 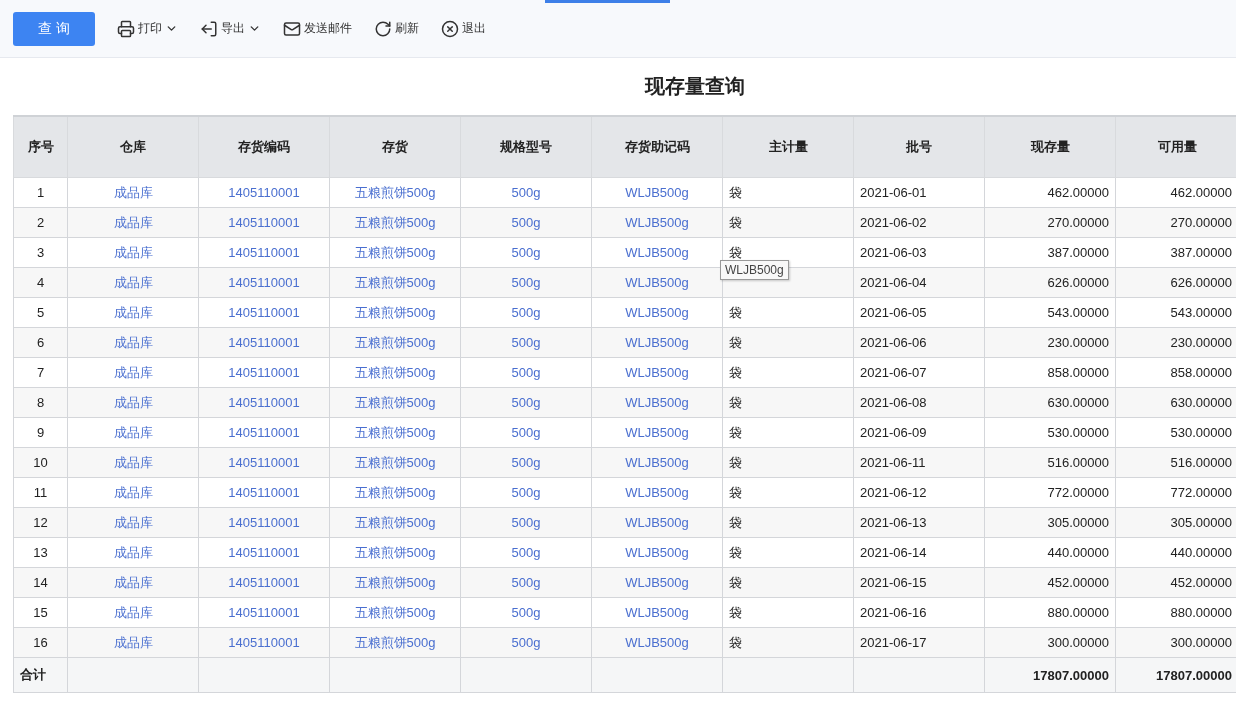 I want to click on query-button: 查 询, so click(x=54, y=28).